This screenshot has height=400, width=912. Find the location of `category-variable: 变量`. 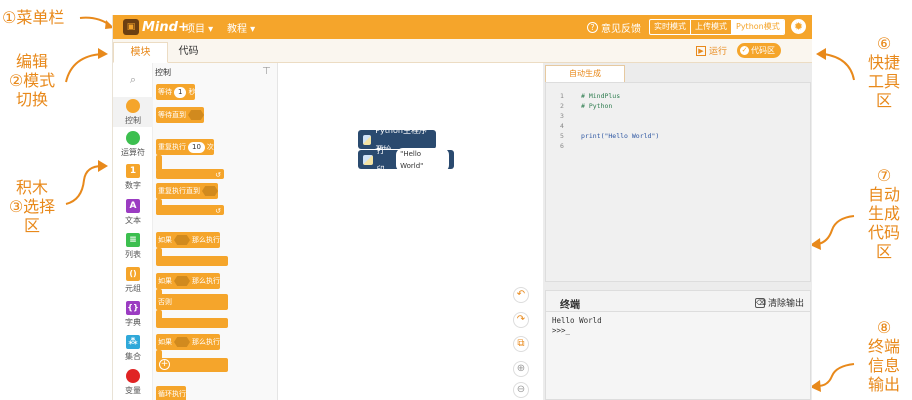

category-variable: 变量 is located at coordinates (133, 382).